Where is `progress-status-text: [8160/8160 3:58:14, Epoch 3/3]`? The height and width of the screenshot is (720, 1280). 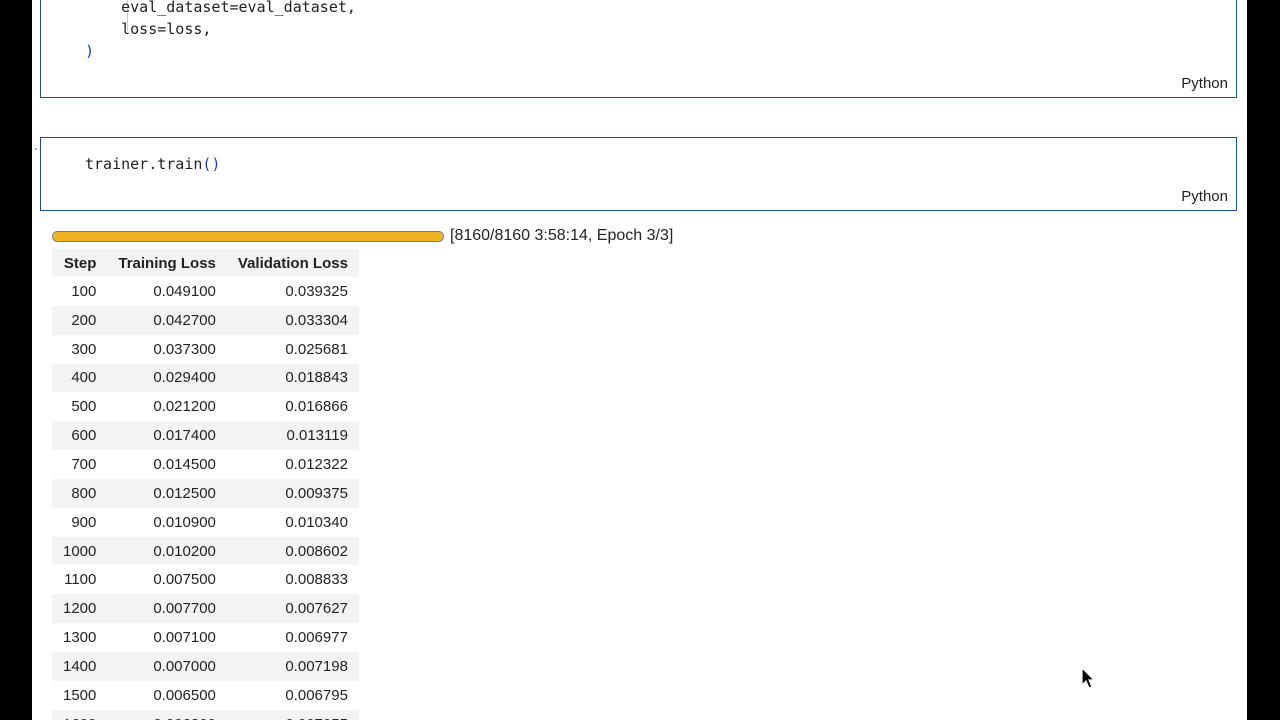 progress-status-text: [8160/8160 3:58:14, Epoch 3/3] is located at coordinates (562, 235).